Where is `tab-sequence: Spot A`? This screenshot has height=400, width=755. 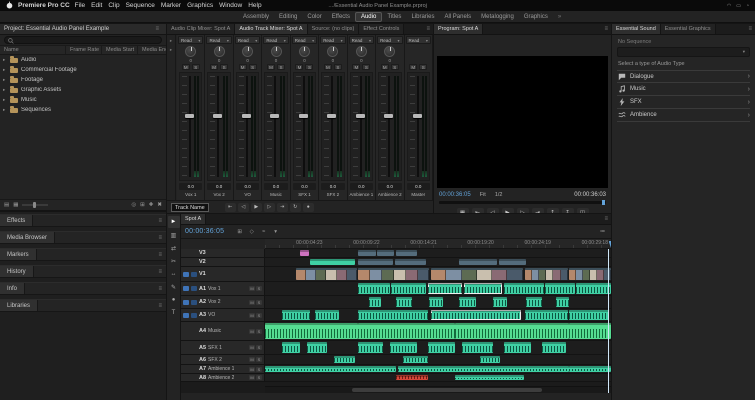
tab-sequence: Spot A is located at coordinates (194, 219).